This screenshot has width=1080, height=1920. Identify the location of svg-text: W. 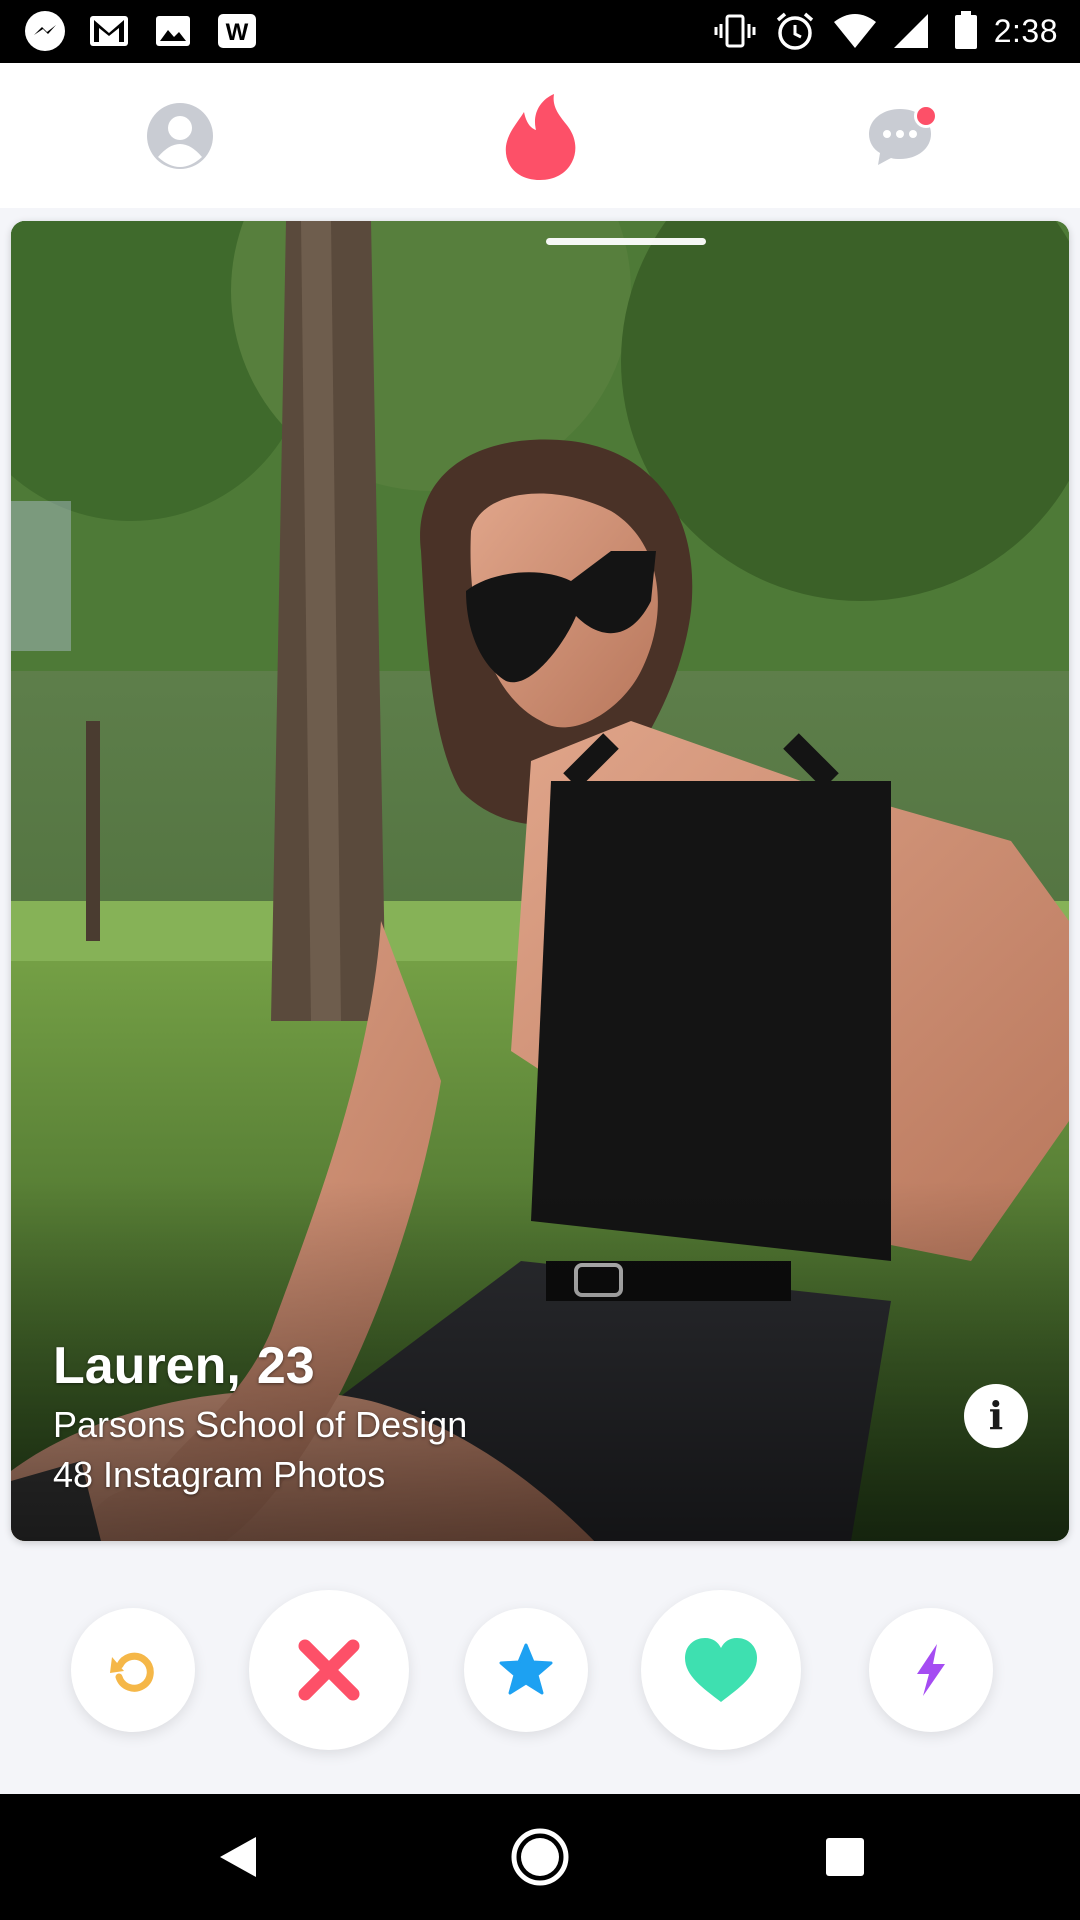
(237, 32).